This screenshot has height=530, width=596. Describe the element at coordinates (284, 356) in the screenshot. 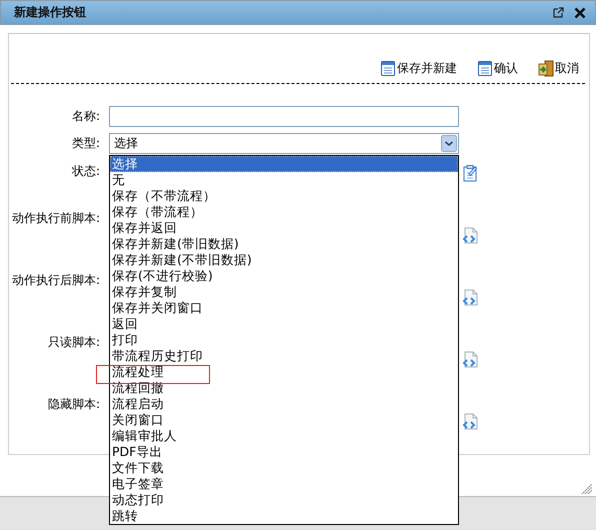

I see `dropdown-option: 带流程历史打印` at that location.